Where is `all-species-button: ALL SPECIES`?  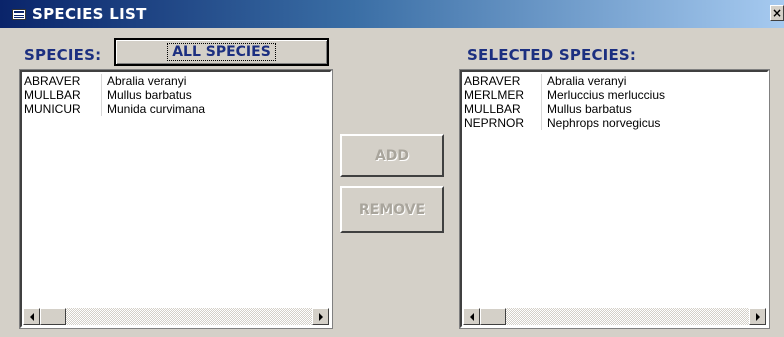 all-species-button: ALL SPECIES is located at coordinates (221, 52).